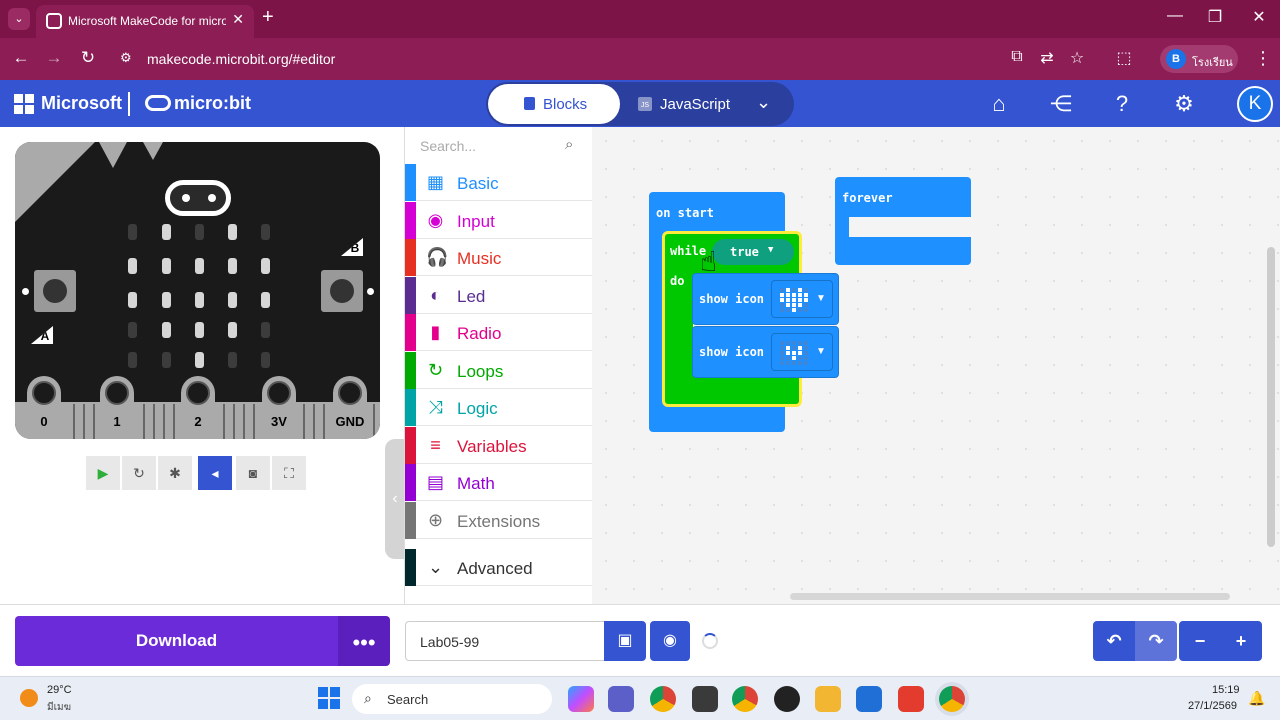 Image resolution: width=1280 pixels, height=720 pixels. What do you see at coordinates (999, 104) in the screenshot?
I see `home-icon: ⌂` at bounding box center [999, 104].